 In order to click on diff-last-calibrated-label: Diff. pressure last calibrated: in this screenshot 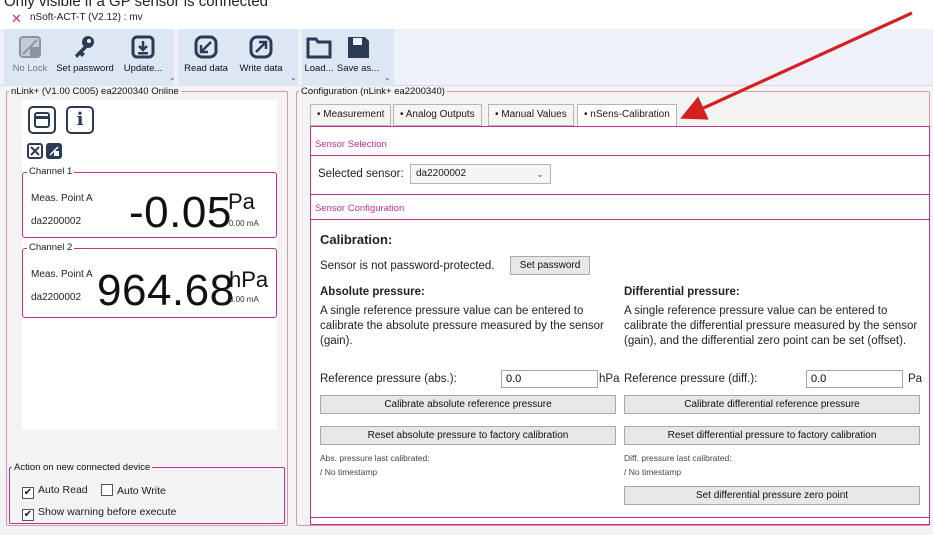, I will do `click(678, 458)`.